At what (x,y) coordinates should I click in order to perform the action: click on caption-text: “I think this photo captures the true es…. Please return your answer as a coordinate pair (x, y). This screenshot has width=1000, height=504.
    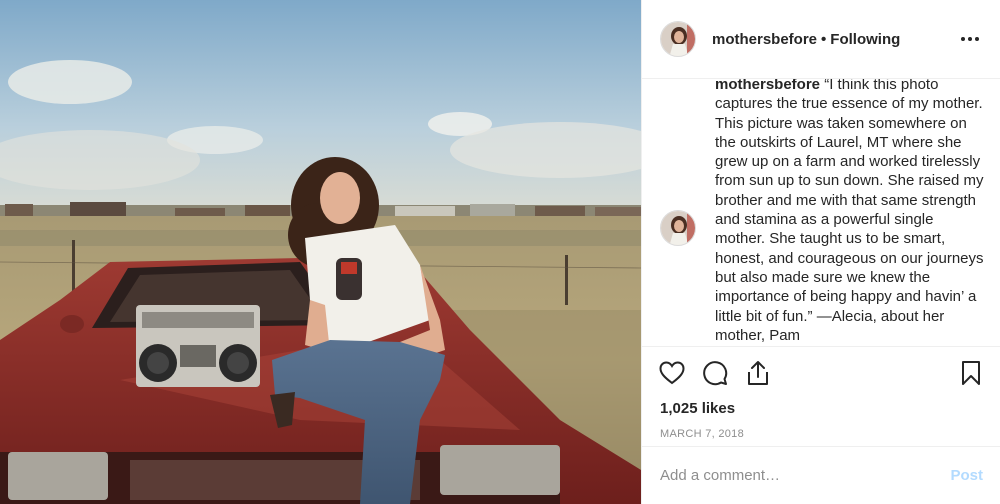
    Looking at the image, I should click on (849, 211).